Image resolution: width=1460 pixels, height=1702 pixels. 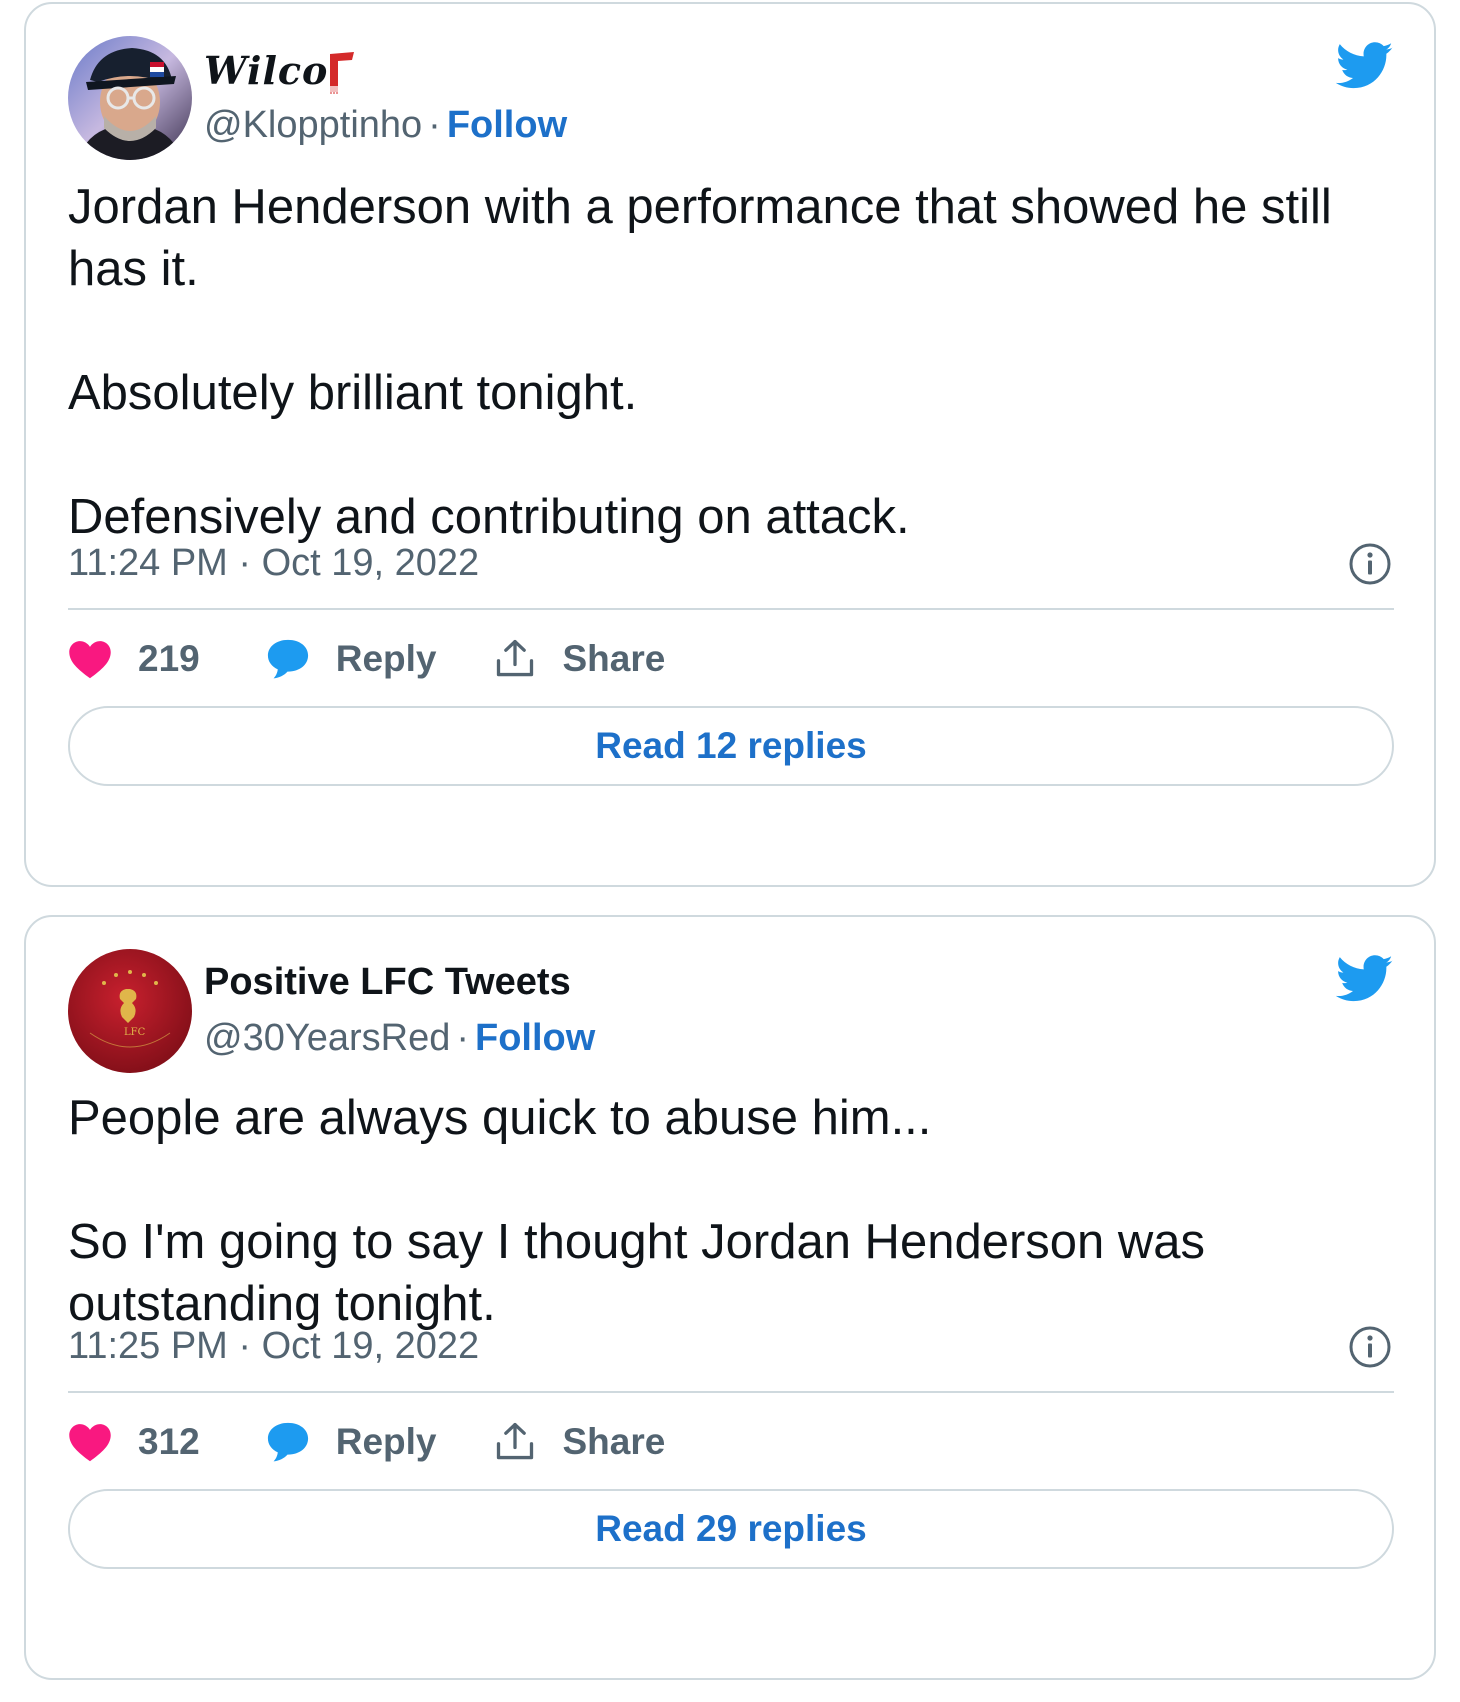 What do you see at coordinates (266, 70) in the screenshot?
I see `author-name: Wilco` at bounding box center [266, 70].